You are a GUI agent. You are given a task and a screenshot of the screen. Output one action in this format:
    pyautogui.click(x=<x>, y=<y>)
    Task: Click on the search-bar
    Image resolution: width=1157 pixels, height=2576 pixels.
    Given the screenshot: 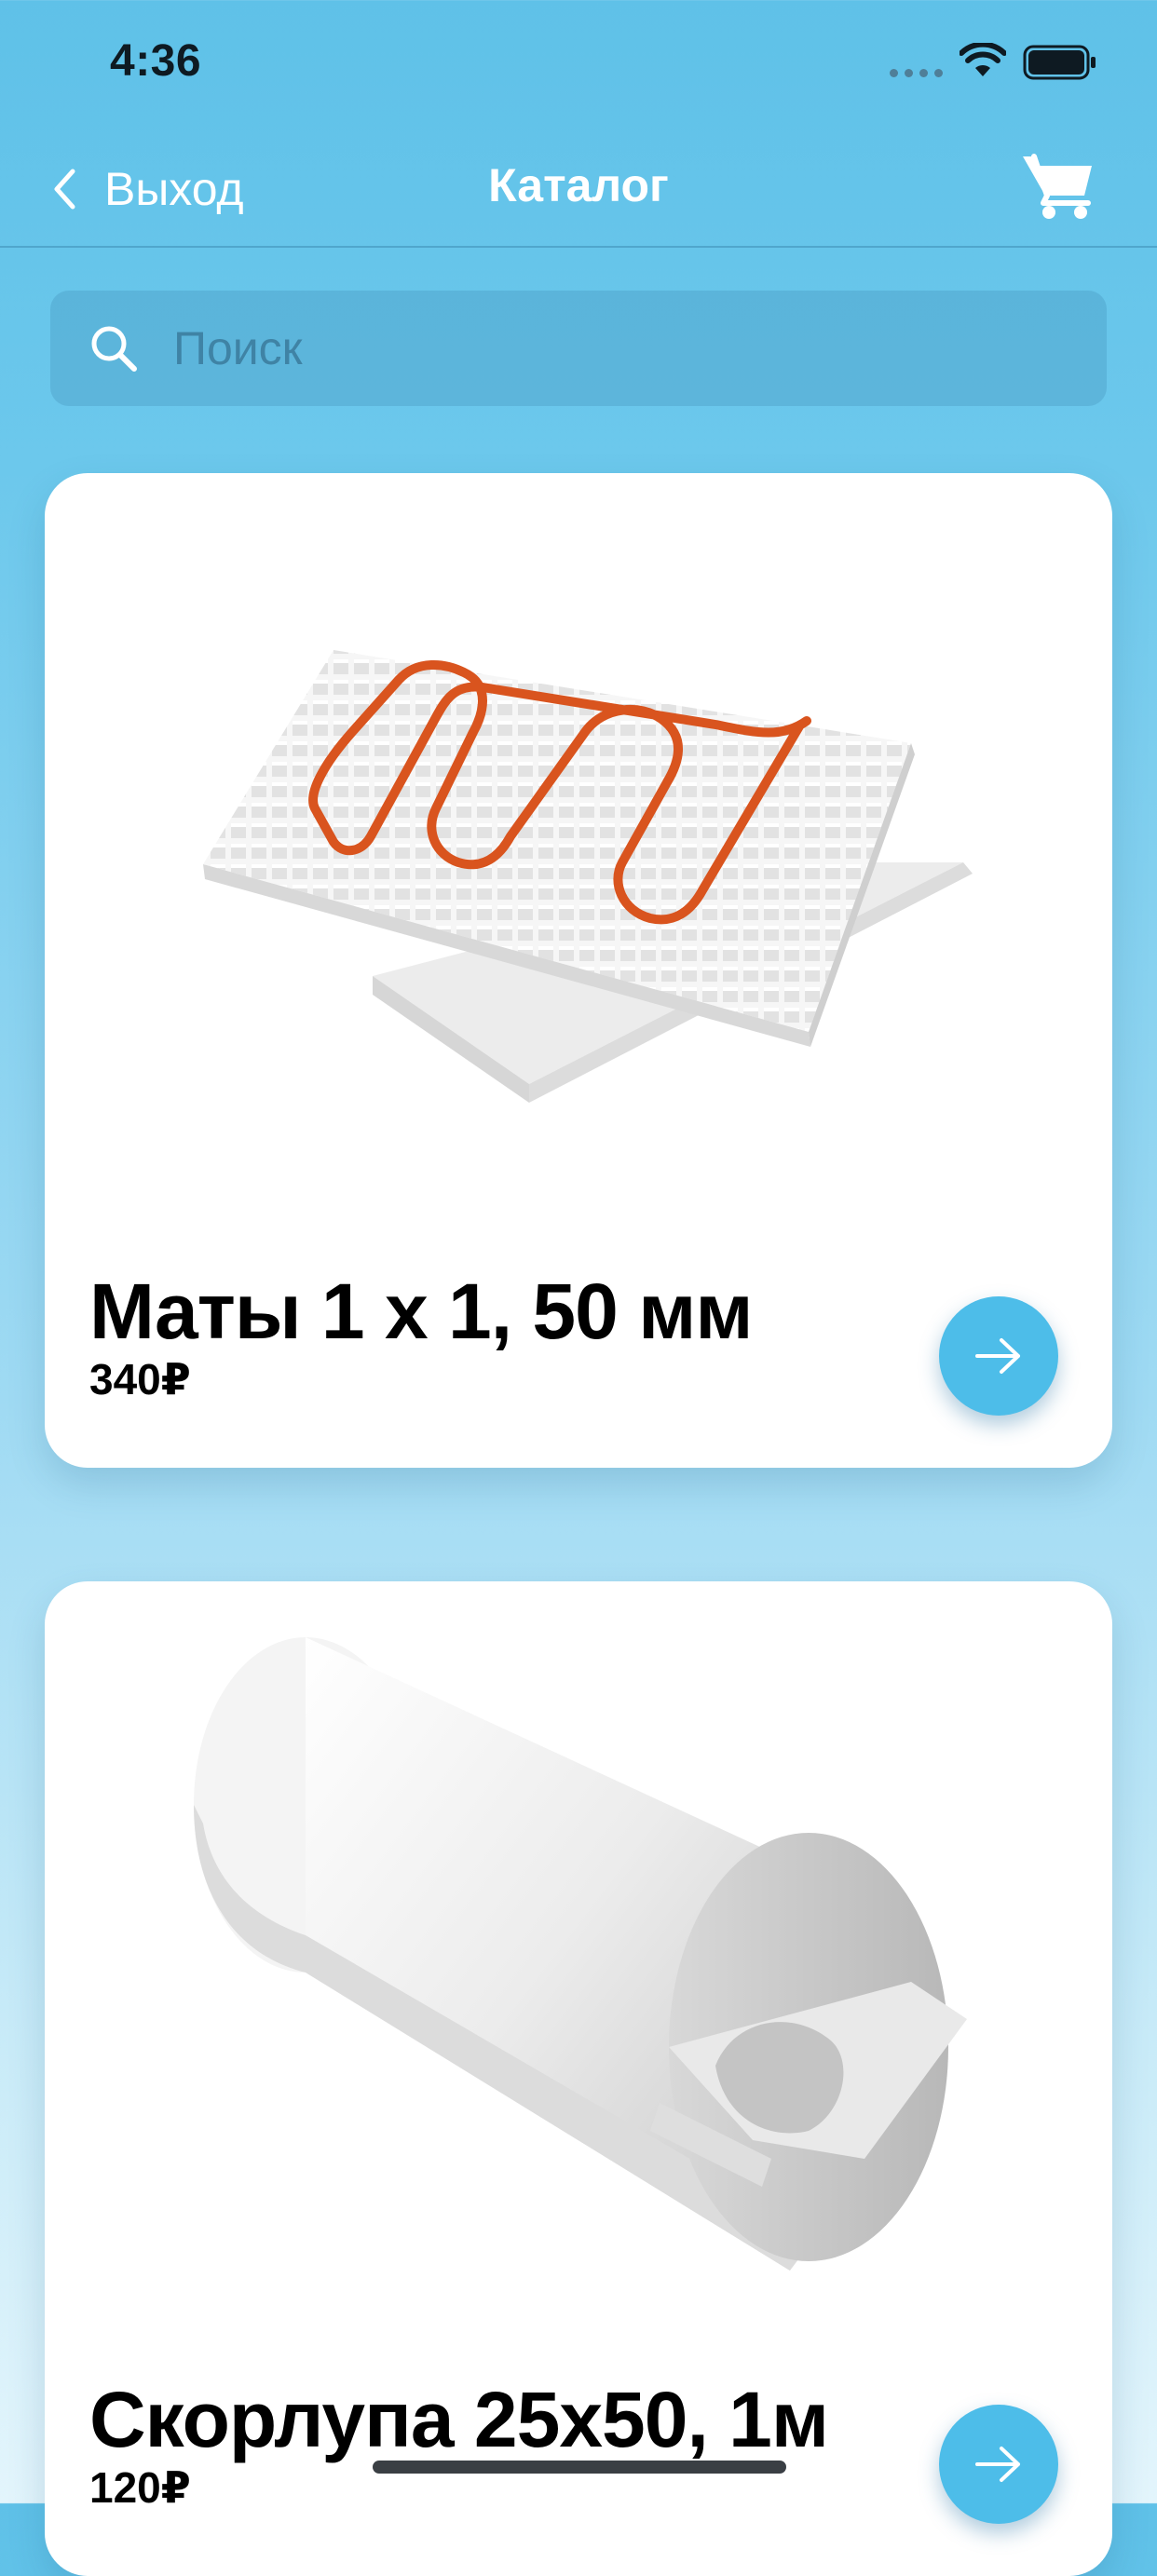 What is the action you would take?
    pyautogui.click(x=578, y=348)
    